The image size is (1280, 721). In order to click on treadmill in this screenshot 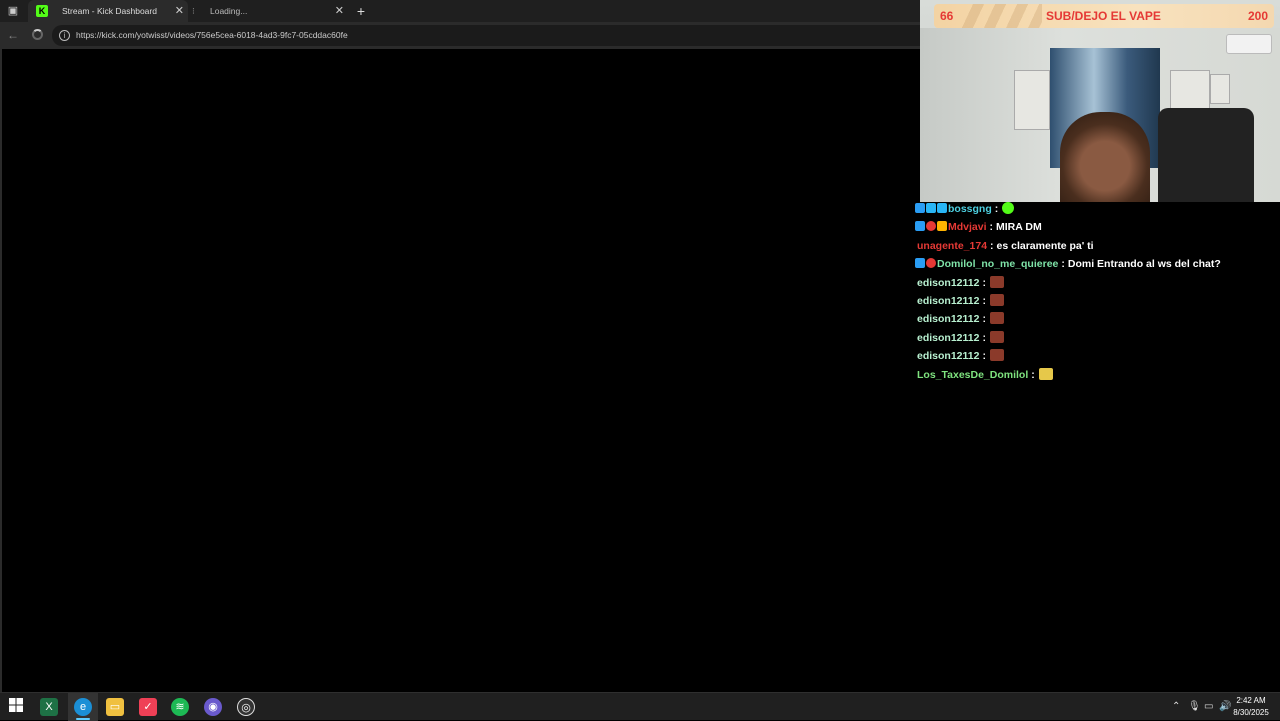, I will do `click(1206, 155)`.